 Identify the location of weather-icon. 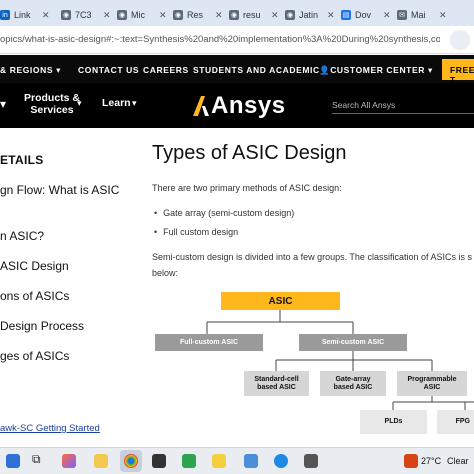
(411, 461).